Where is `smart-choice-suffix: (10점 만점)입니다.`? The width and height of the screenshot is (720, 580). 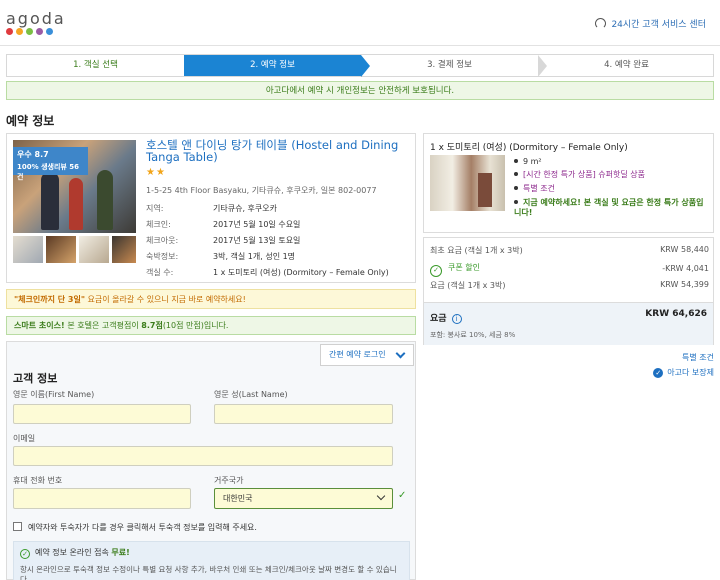
smart-choice-suffix: (10점 만점)입니다. is located at coordinates (195, 325).